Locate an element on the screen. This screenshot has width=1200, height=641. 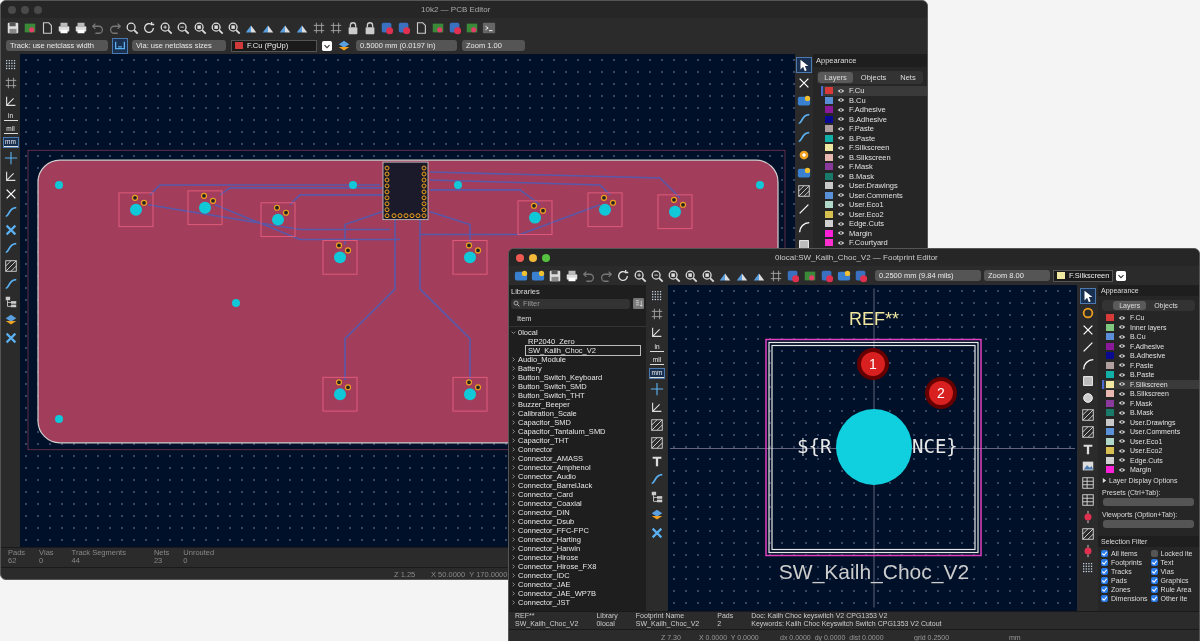
select-icon is located at coordinates (804, 65).